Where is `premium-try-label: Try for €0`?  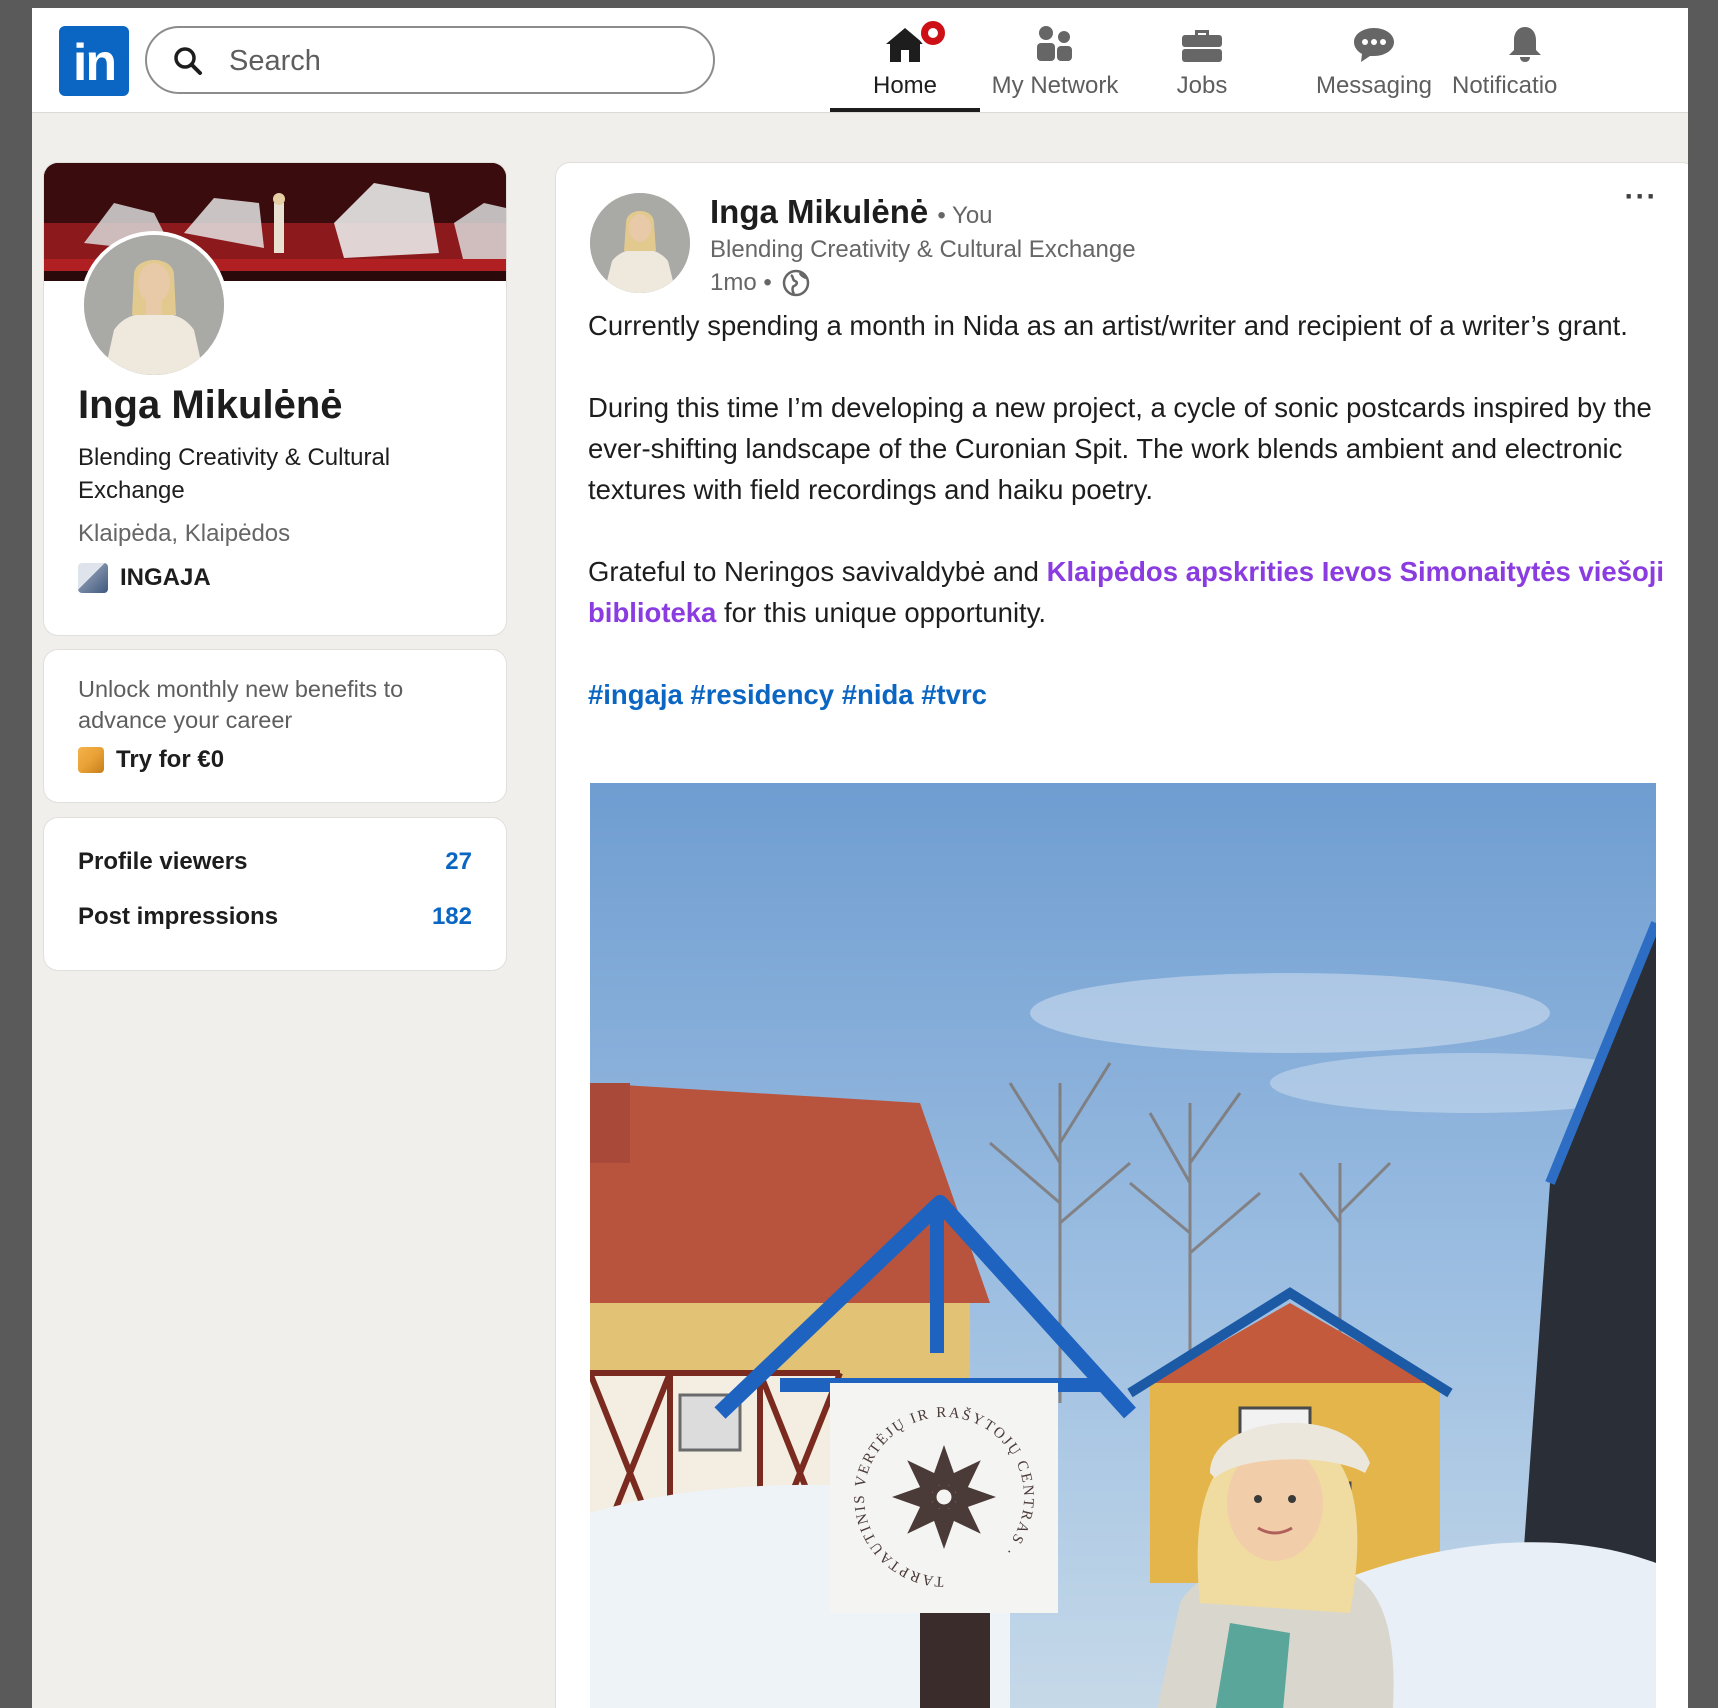 premium-try-label: Try for €0 is located at coordinates (170, 759).